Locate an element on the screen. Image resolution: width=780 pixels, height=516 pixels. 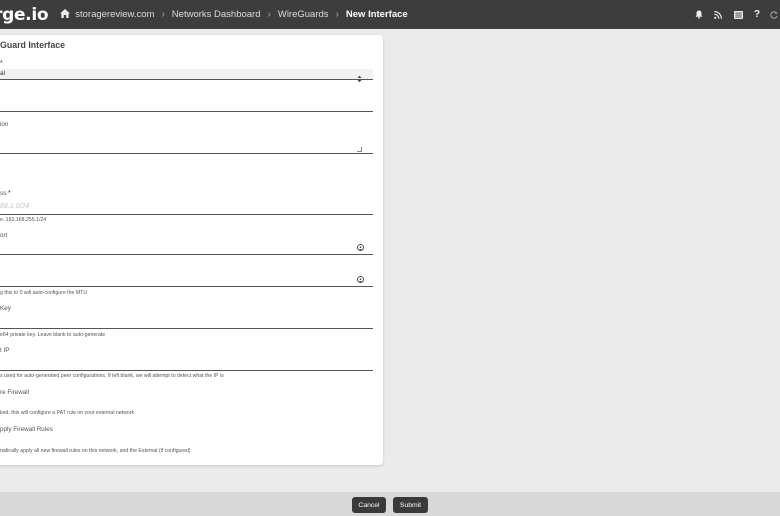
breadcrumb-item-site: storagereview.com is located at coordinates (114, 14).